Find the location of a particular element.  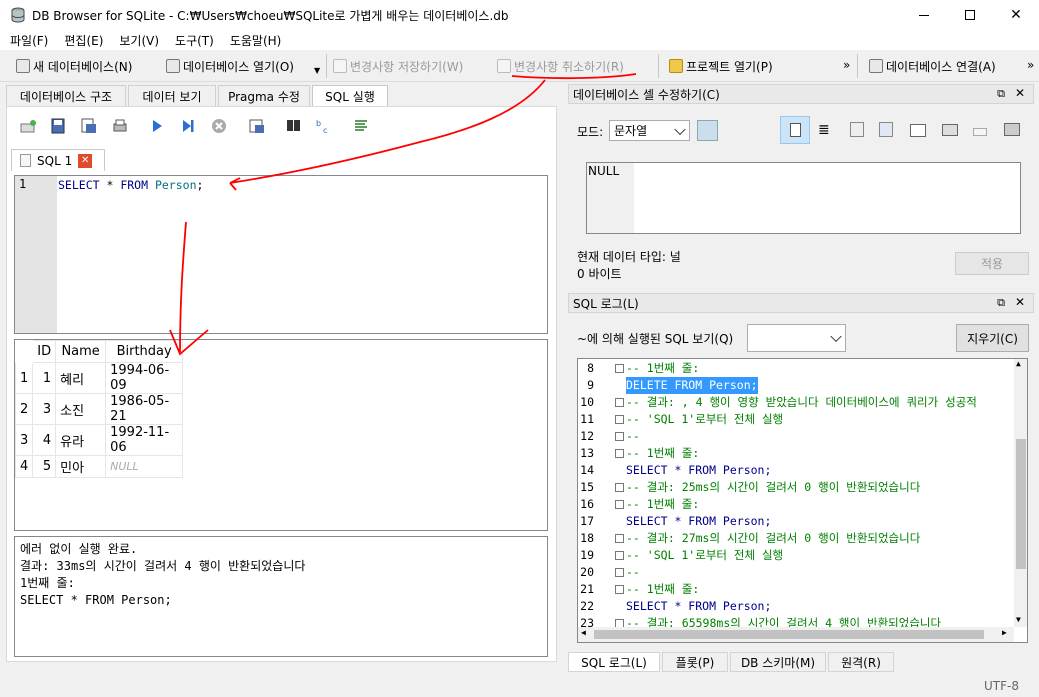

cell-birthday-null: NULL is located at coordinates (144, 466).